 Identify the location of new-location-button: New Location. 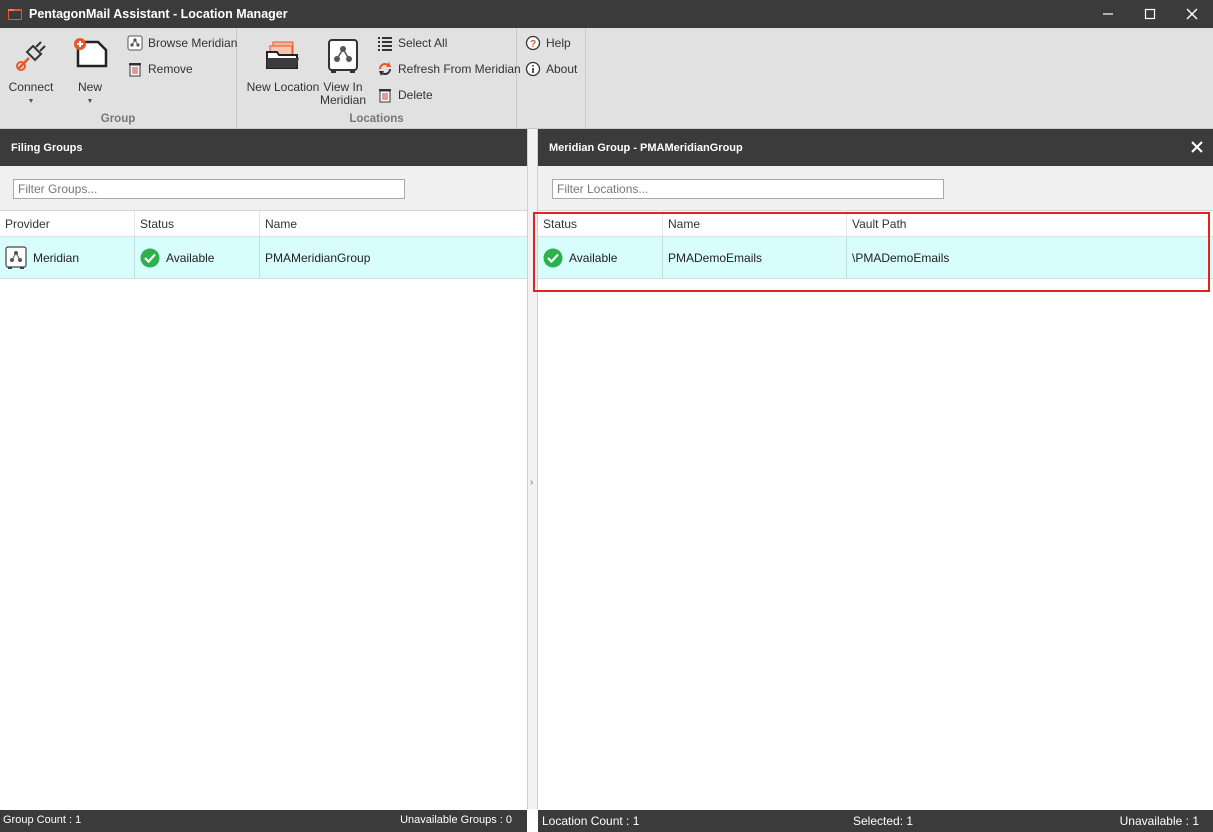
(283, 65).